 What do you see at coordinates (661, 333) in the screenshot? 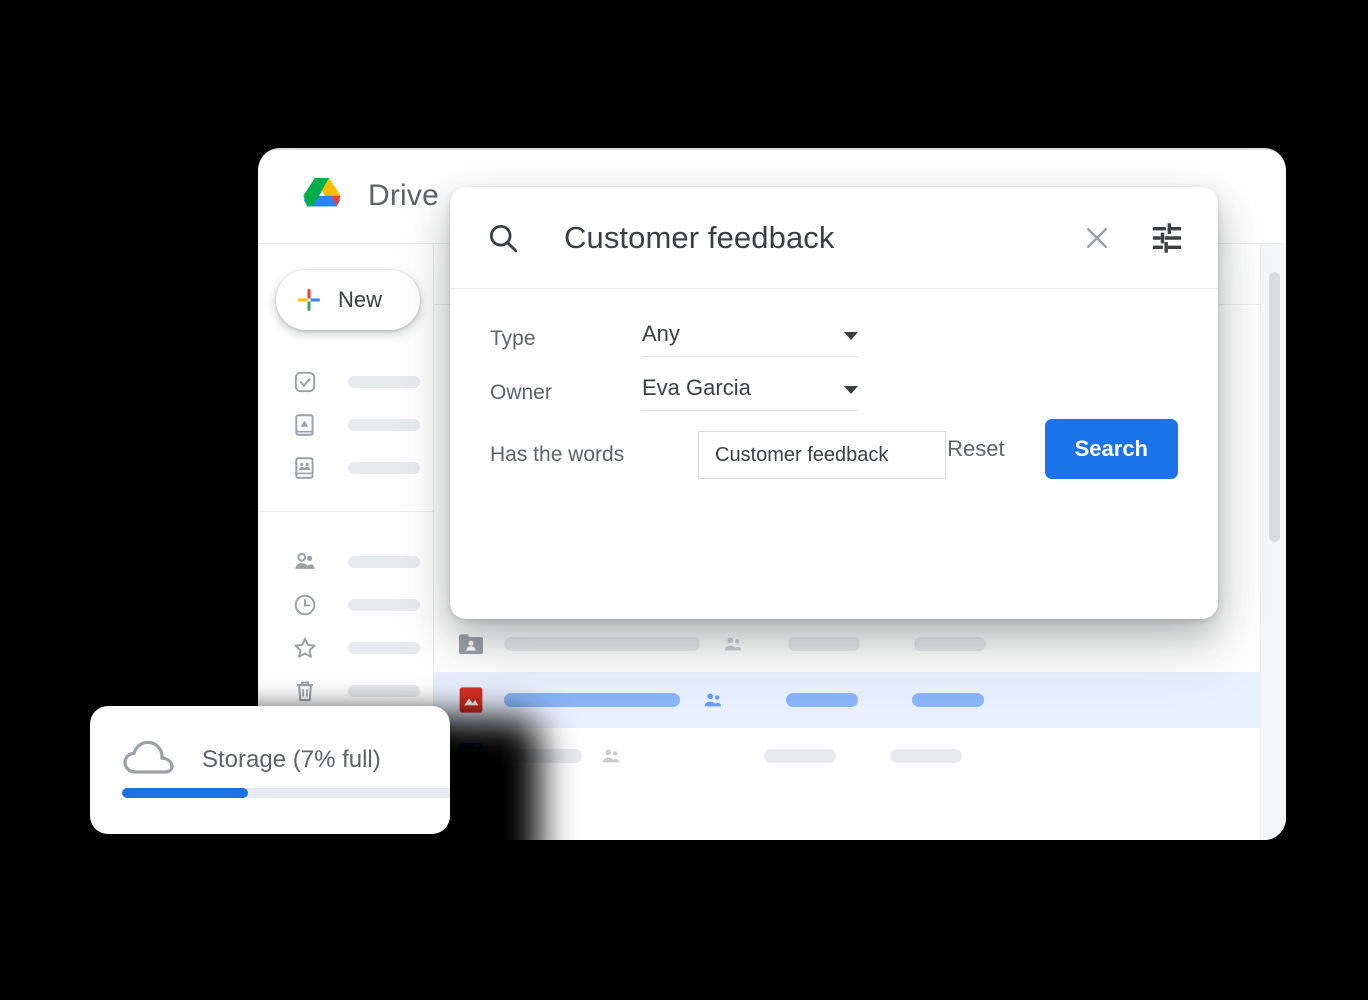
I see `type-select-value: Any` at bounding box center [661, 333].